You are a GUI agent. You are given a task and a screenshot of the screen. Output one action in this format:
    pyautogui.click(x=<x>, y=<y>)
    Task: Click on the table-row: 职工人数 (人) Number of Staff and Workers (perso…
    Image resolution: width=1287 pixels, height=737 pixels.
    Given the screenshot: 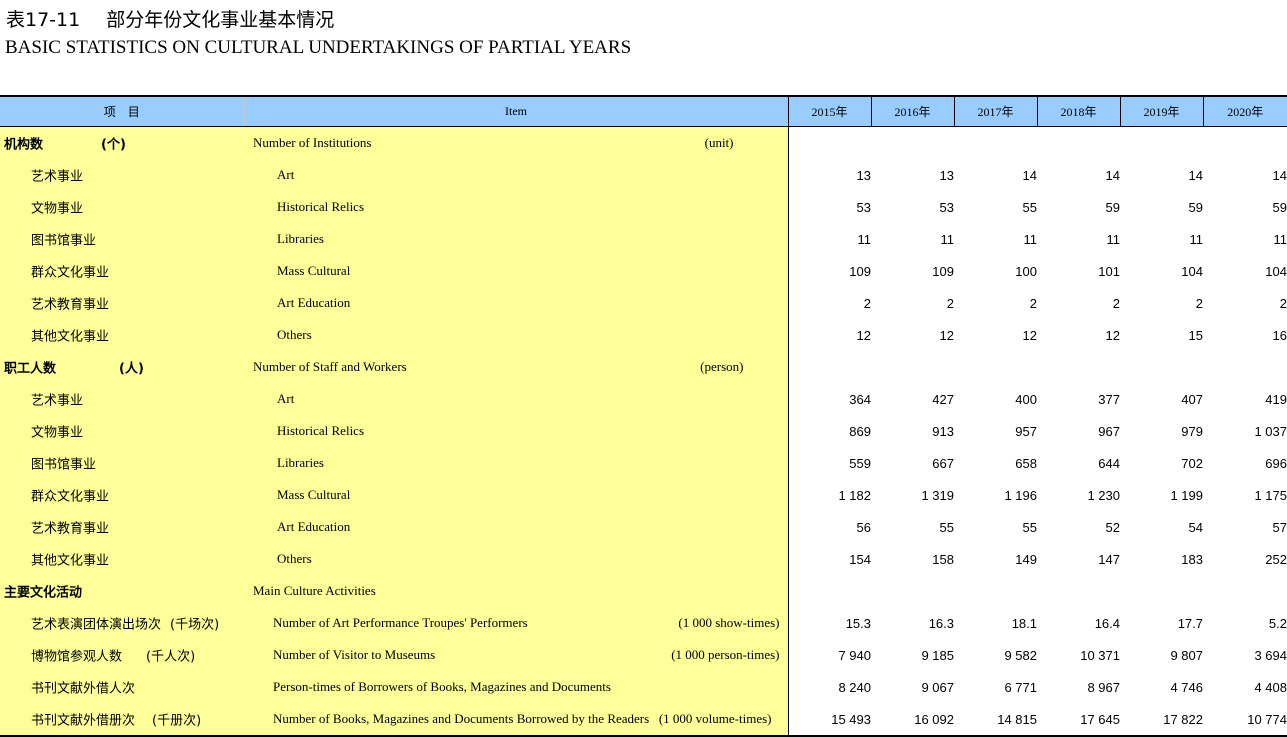 What is the action you would take?
    pyautogui.click(x=643, y=367)
    